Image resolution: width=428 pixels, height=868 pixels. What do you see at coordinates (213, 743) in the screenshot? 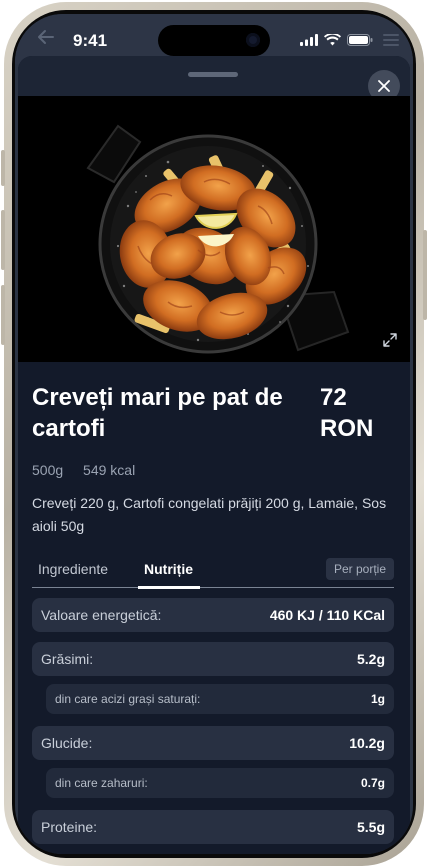
I see `nutrition-row-carbs: Glucide: 10.2g` at bounding box center [213, 743].